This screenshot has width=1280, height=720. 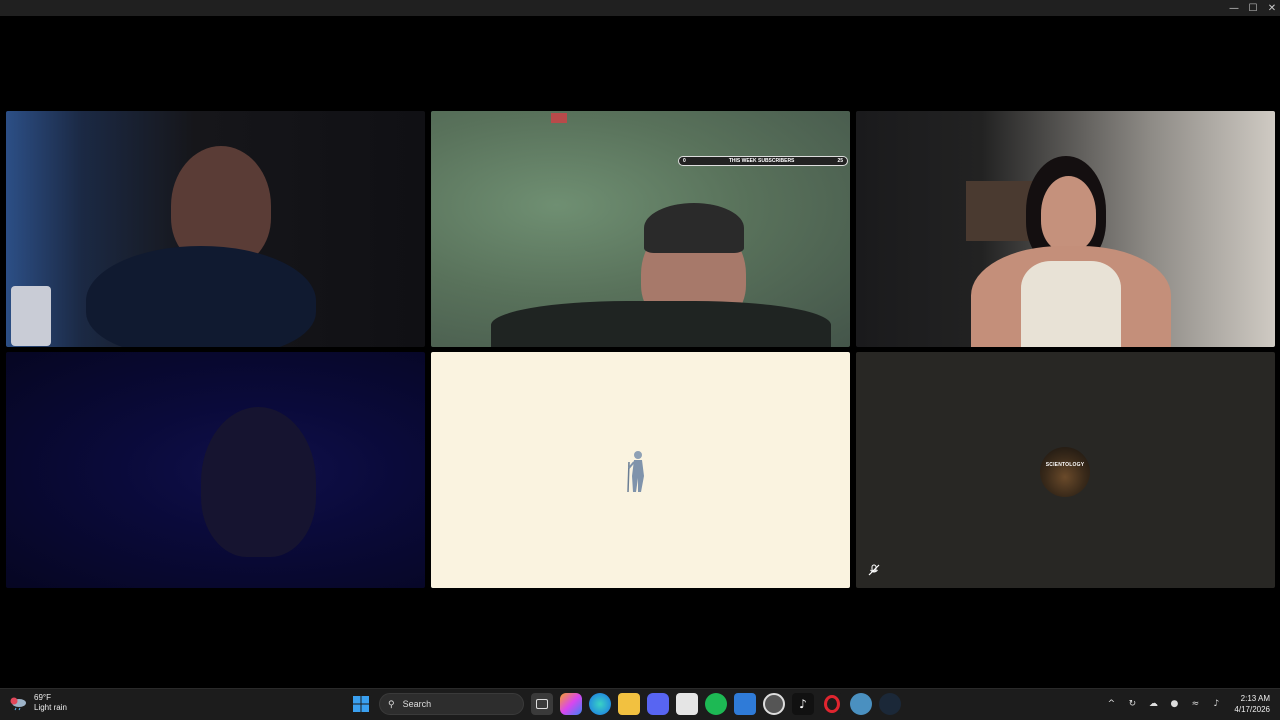 I want to click on subscriber-goal-start: 0, so click(x=684, y=161).